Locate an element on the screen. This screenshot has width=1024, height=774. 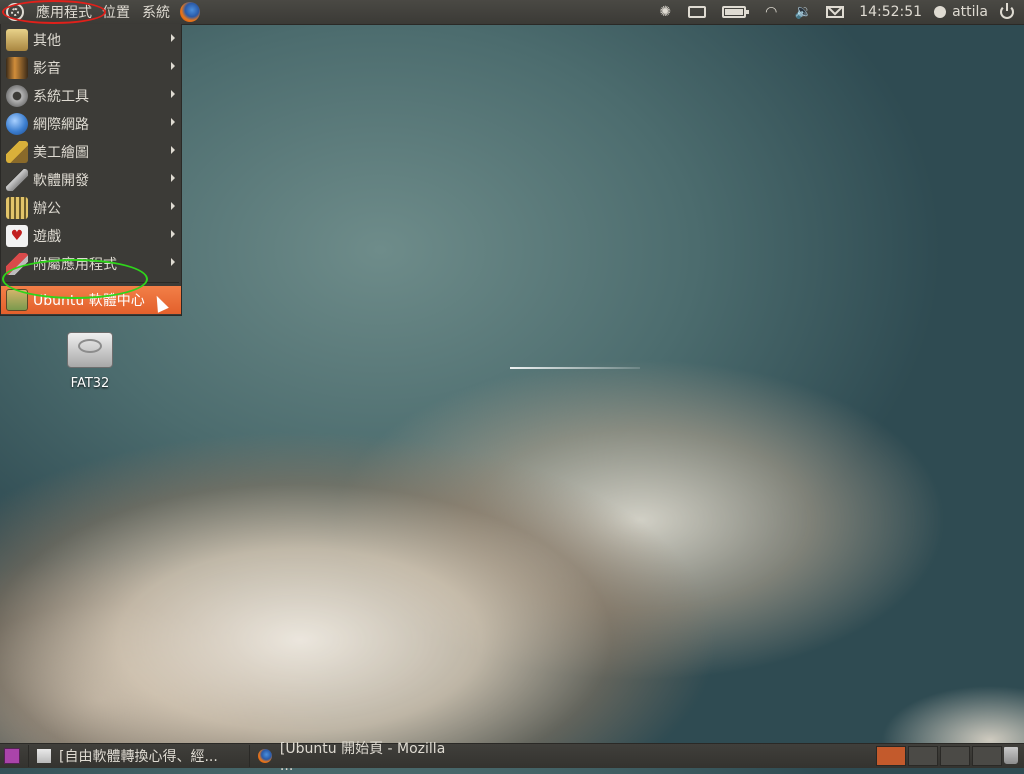
menu-item-office: 辦公 is located at coordinates (91, 208).